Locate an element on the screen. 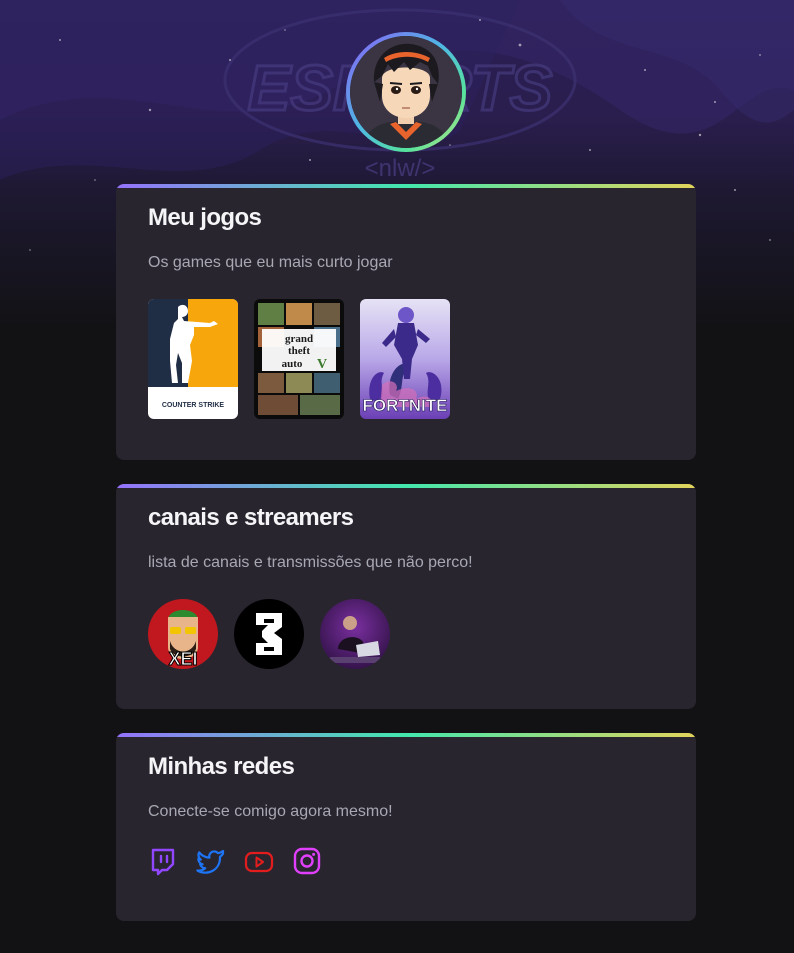 The image size is (794, 953). streamers-title: canais e streamers is located at coordinates (251, 517).